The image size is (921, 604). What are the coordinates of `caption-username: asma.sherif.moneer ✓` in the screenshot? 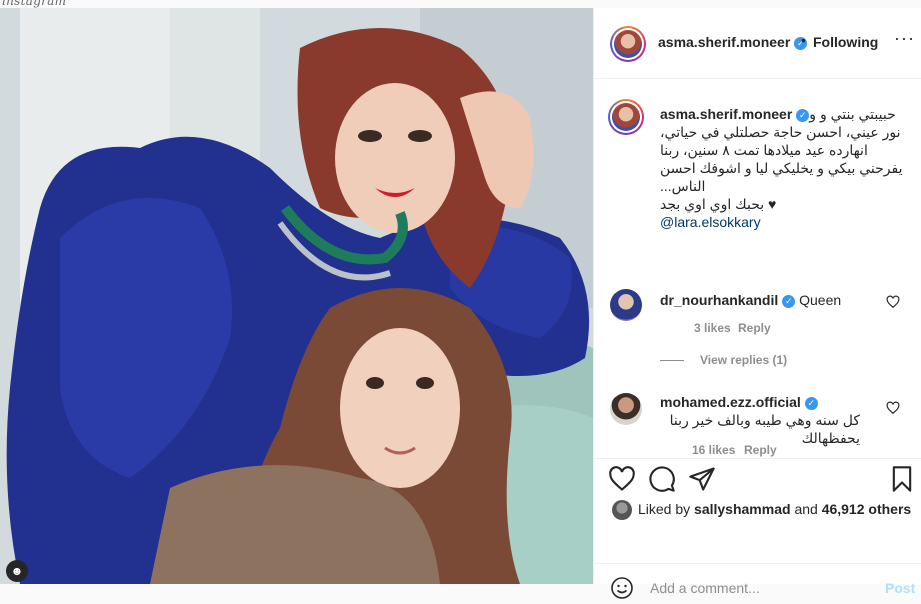 It's located at (735, 114).